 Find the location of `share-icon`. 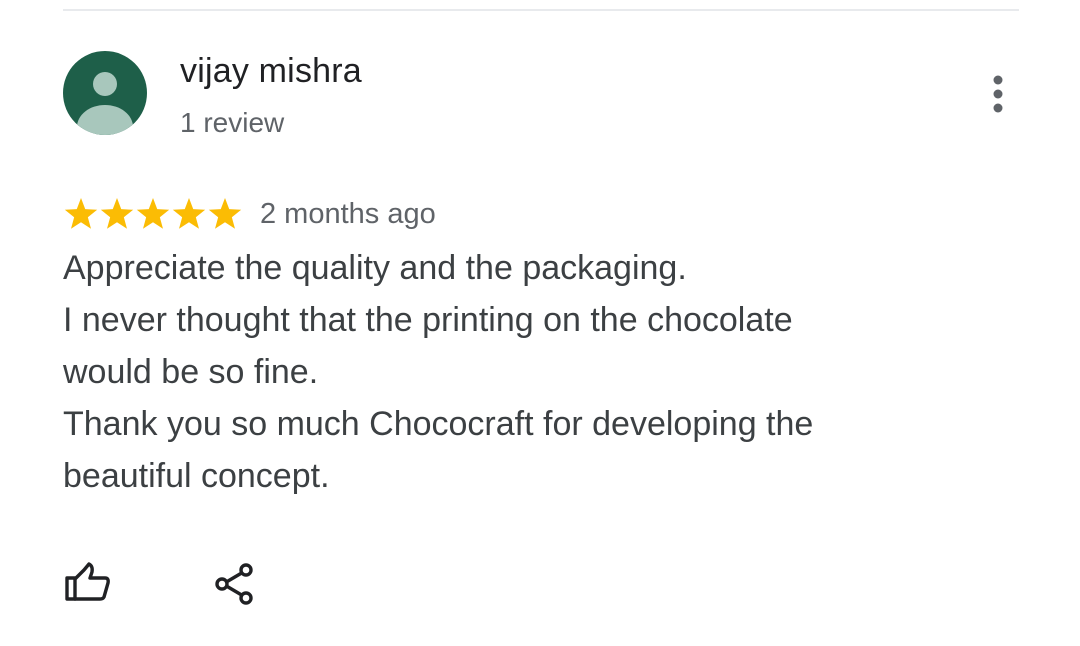

share-icon is located at coordinates (234, 584).